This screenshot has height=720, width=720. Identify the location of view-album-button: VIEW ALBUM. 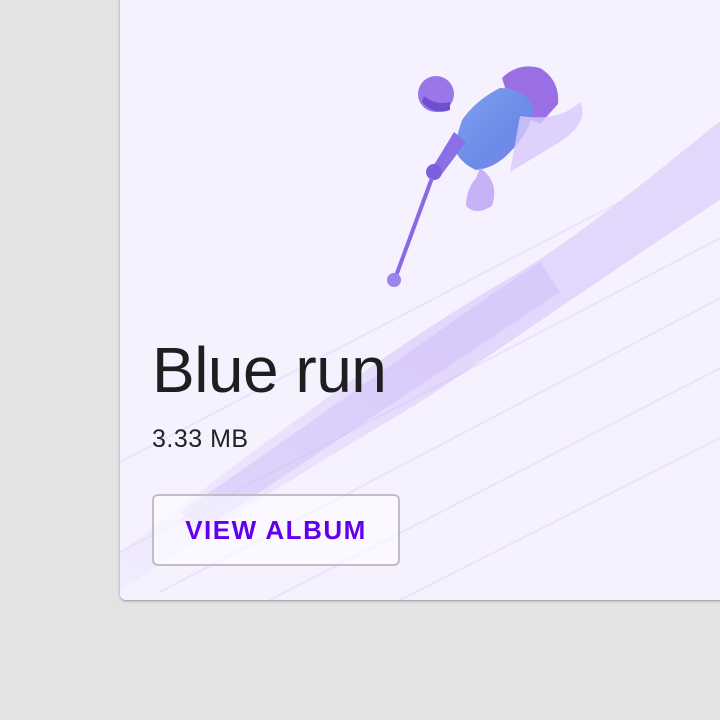
(276, 530).